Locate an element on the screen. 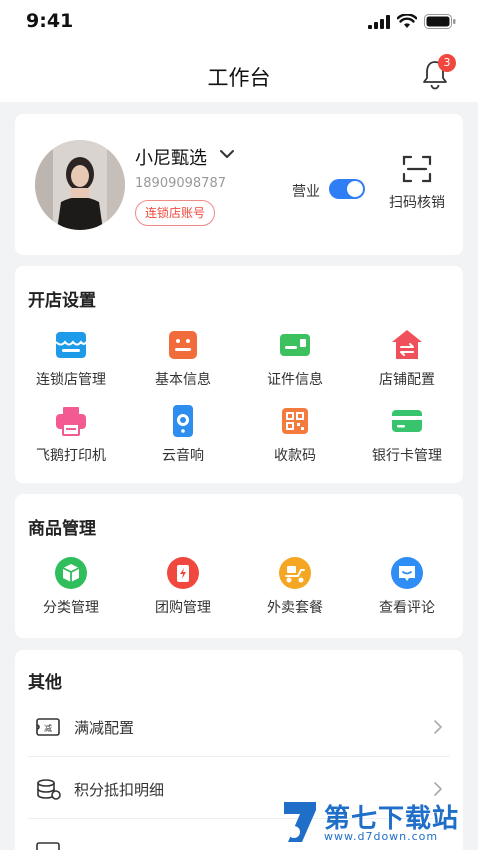  business-status-label: 营业 is located at coordinates (306, 192).